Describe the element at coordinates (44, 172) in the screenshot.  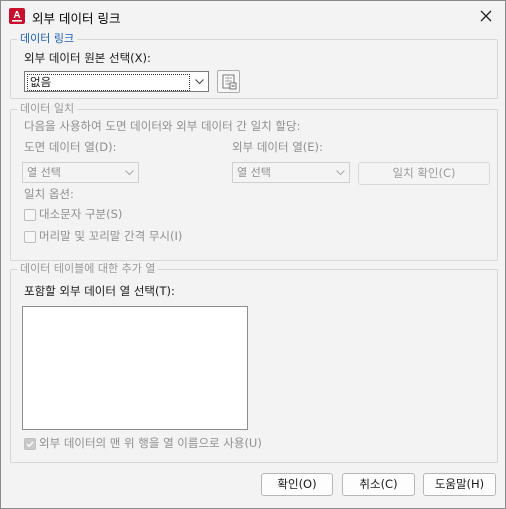
I see `drawing-column-value: 열 선택` at that location.